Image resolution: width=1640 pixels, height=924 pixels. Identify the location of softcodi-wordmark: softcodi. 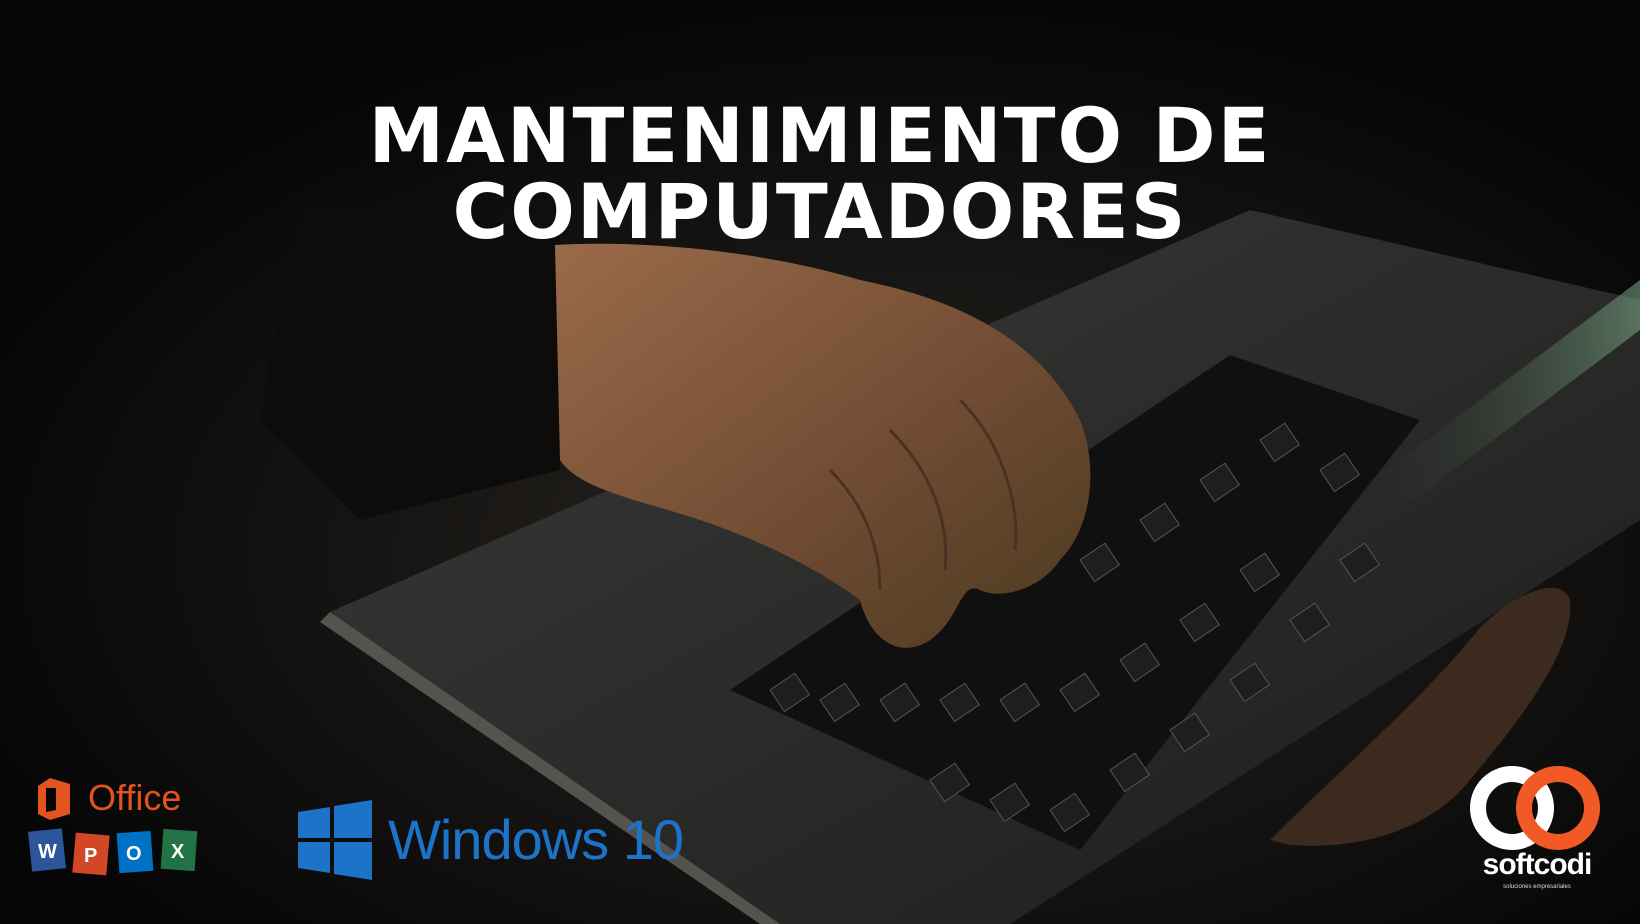
(1537, 864).